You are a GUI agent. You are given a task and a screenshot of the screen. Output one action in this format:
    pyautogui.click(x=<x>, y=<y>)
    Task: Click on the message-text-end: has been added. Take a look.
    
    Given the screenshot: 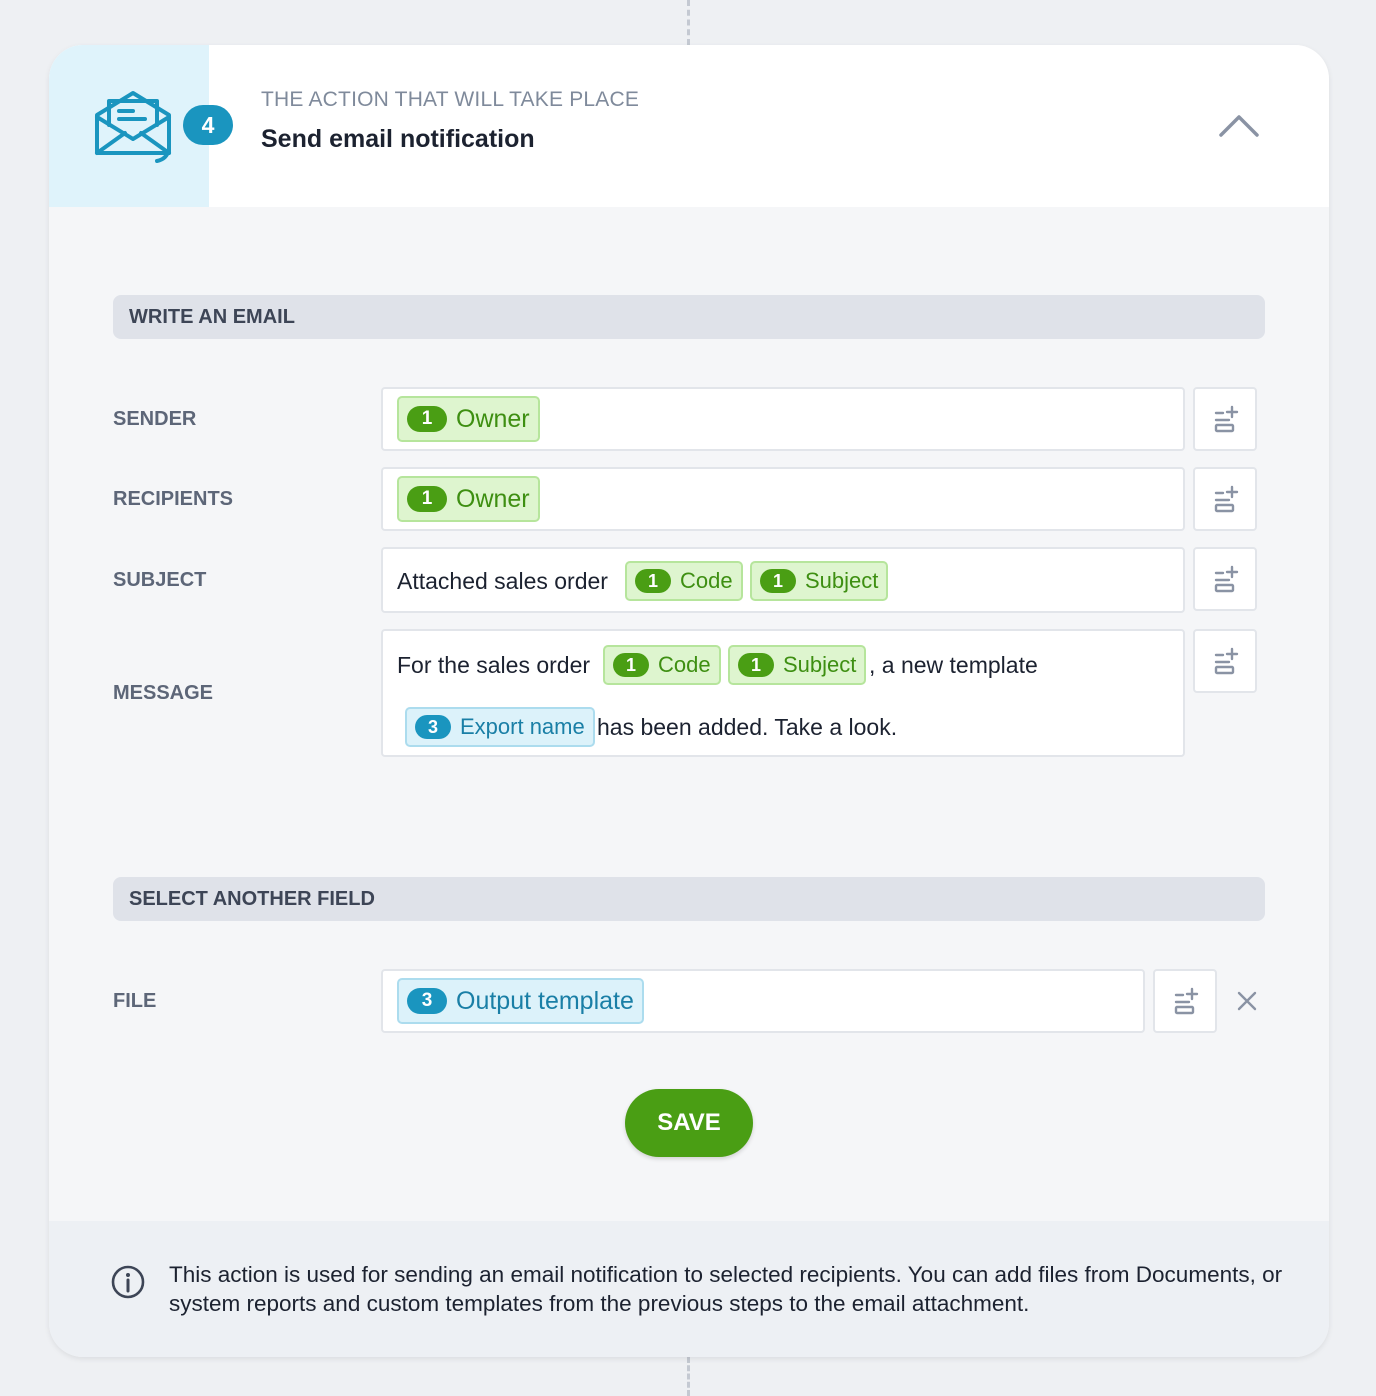 What is the action you would take?
    pyautogui.click(x=747, y=727)
    